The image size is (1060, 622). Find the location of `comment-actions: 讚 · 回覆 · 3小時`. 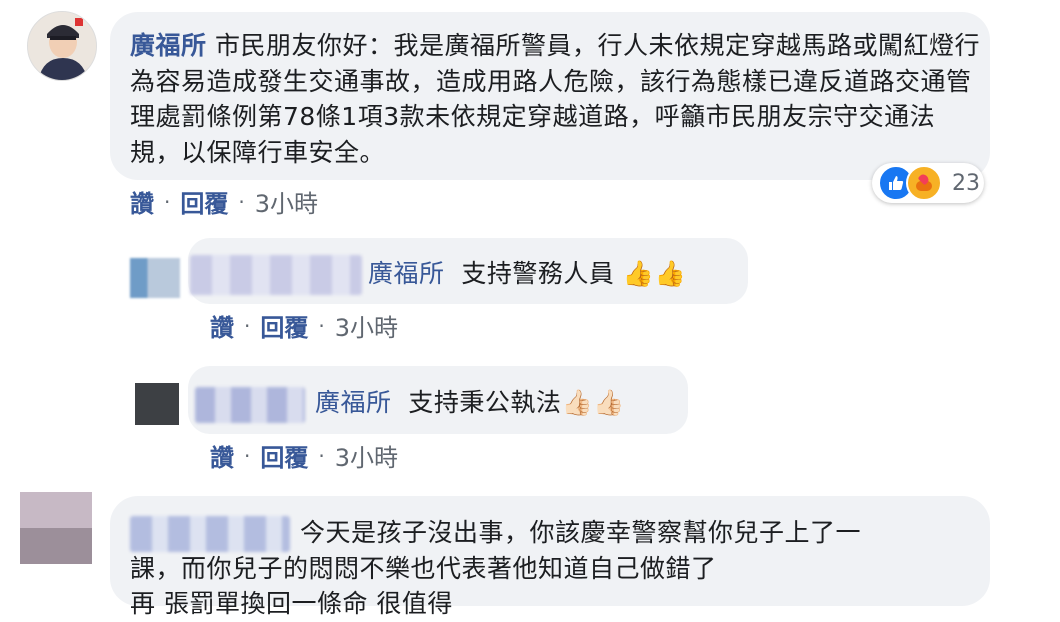

comment-actions: 讚 · 回覆 · 3小時 is located at coordinates (224, 201).